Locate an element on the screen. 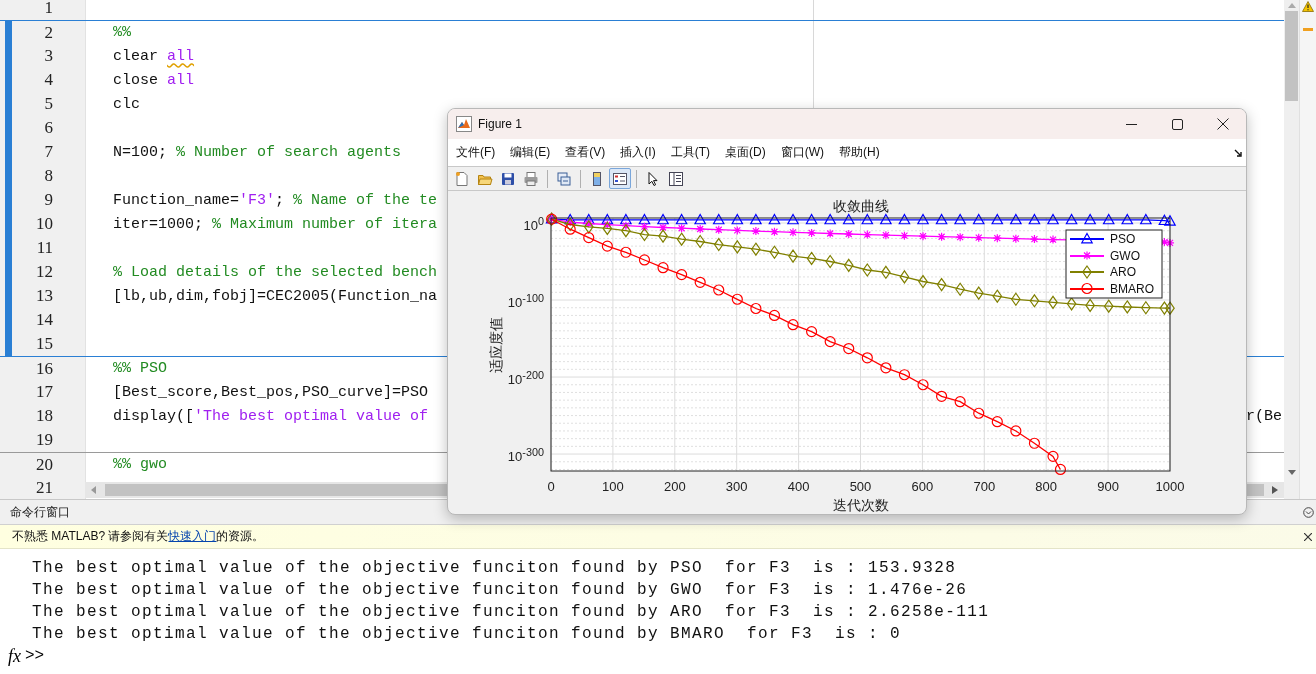  line-number: 4 is located at coordinates (48, 80).